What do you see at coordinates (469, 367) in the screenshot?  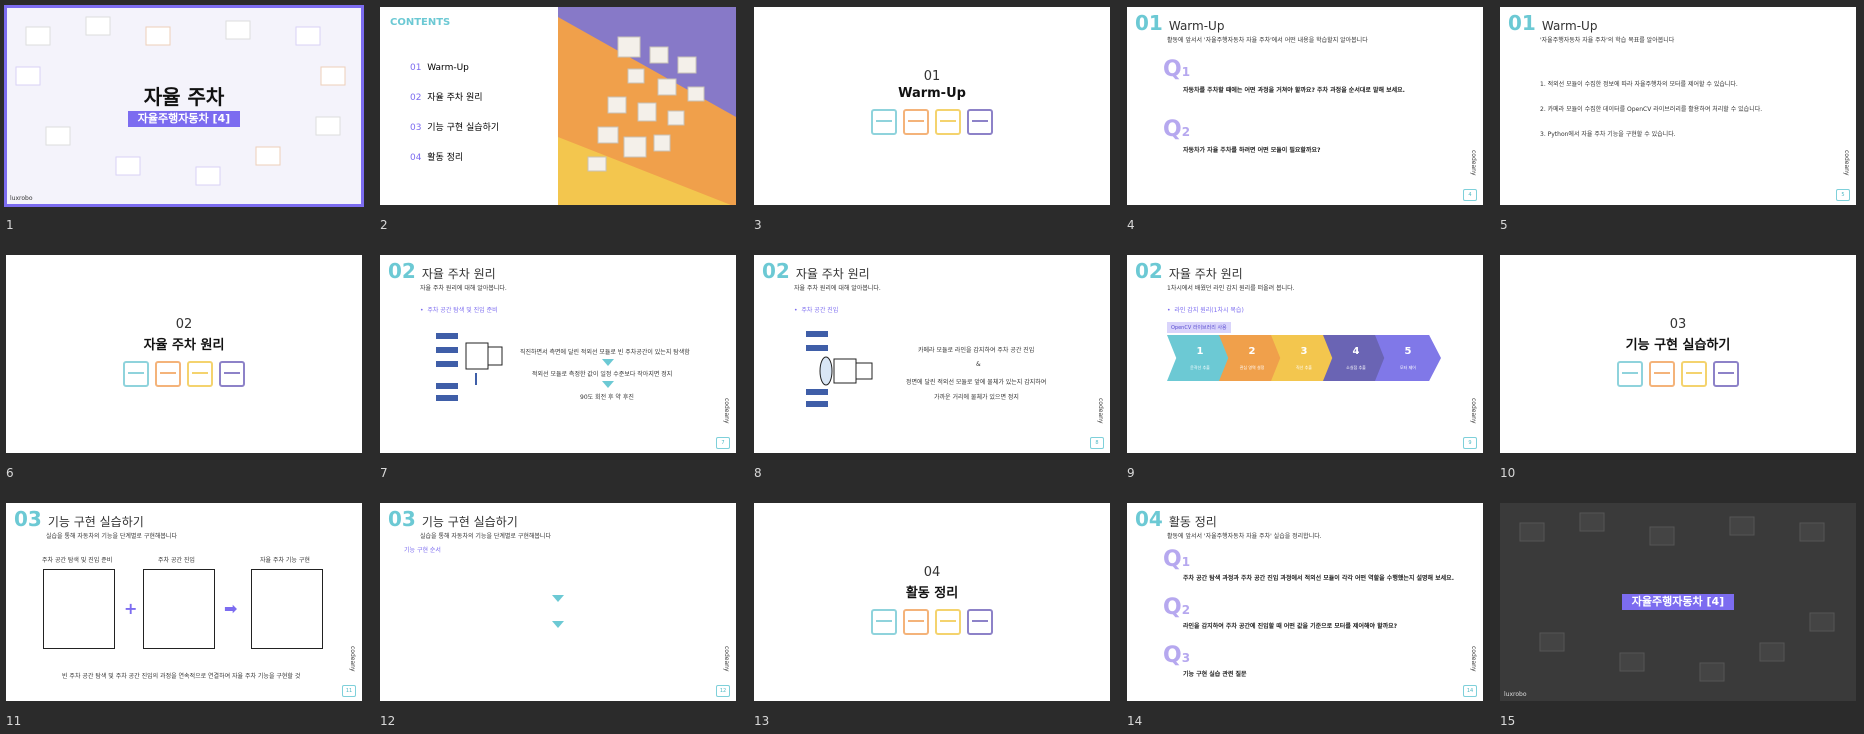 I see `parking-diagram` at bounding box center [469, 367].